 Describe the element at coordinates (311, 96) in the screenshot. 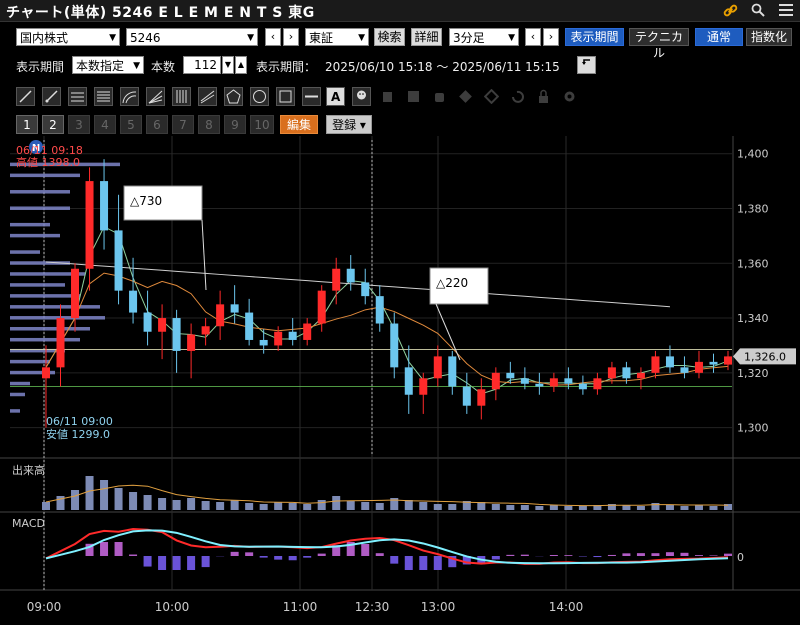

I see `hline-icon` at that location.